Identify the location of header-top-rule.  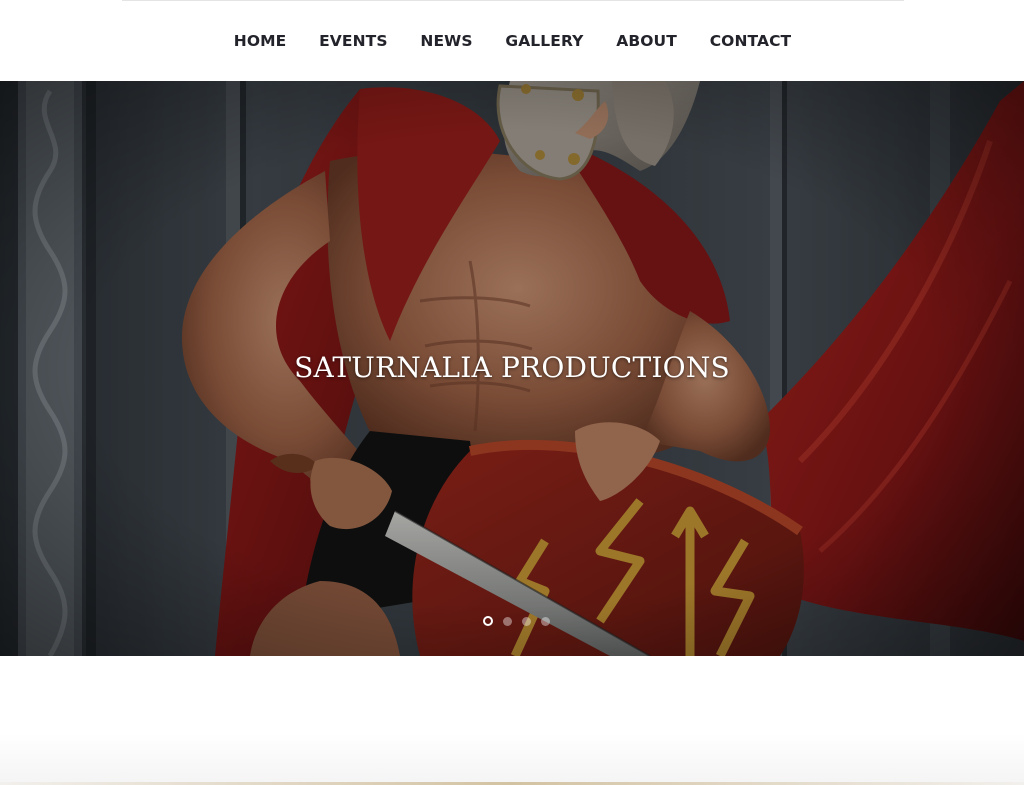
(513, 0).